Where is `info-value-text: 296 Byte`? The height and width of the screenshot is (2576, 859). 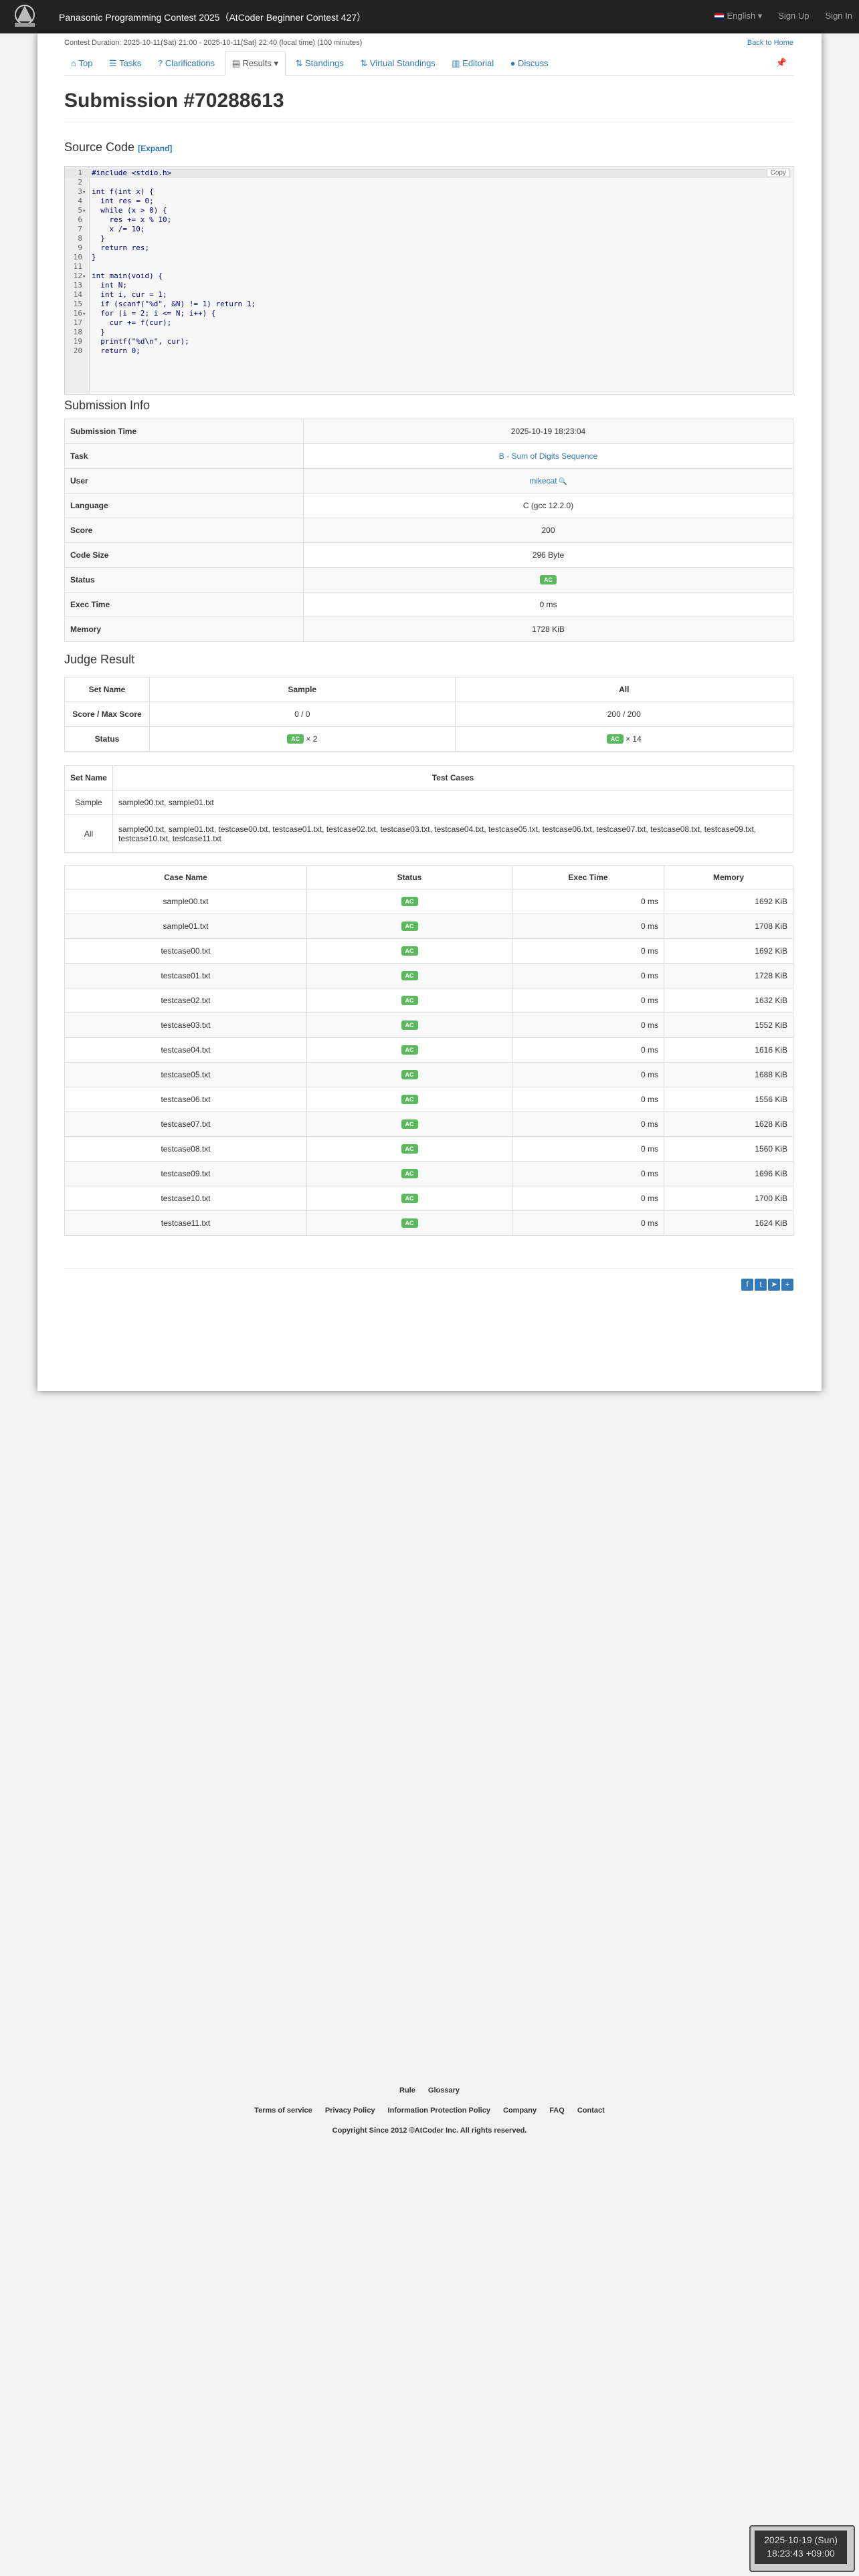
info-value-text: 296 Byte is located at coordinates (548, 555).